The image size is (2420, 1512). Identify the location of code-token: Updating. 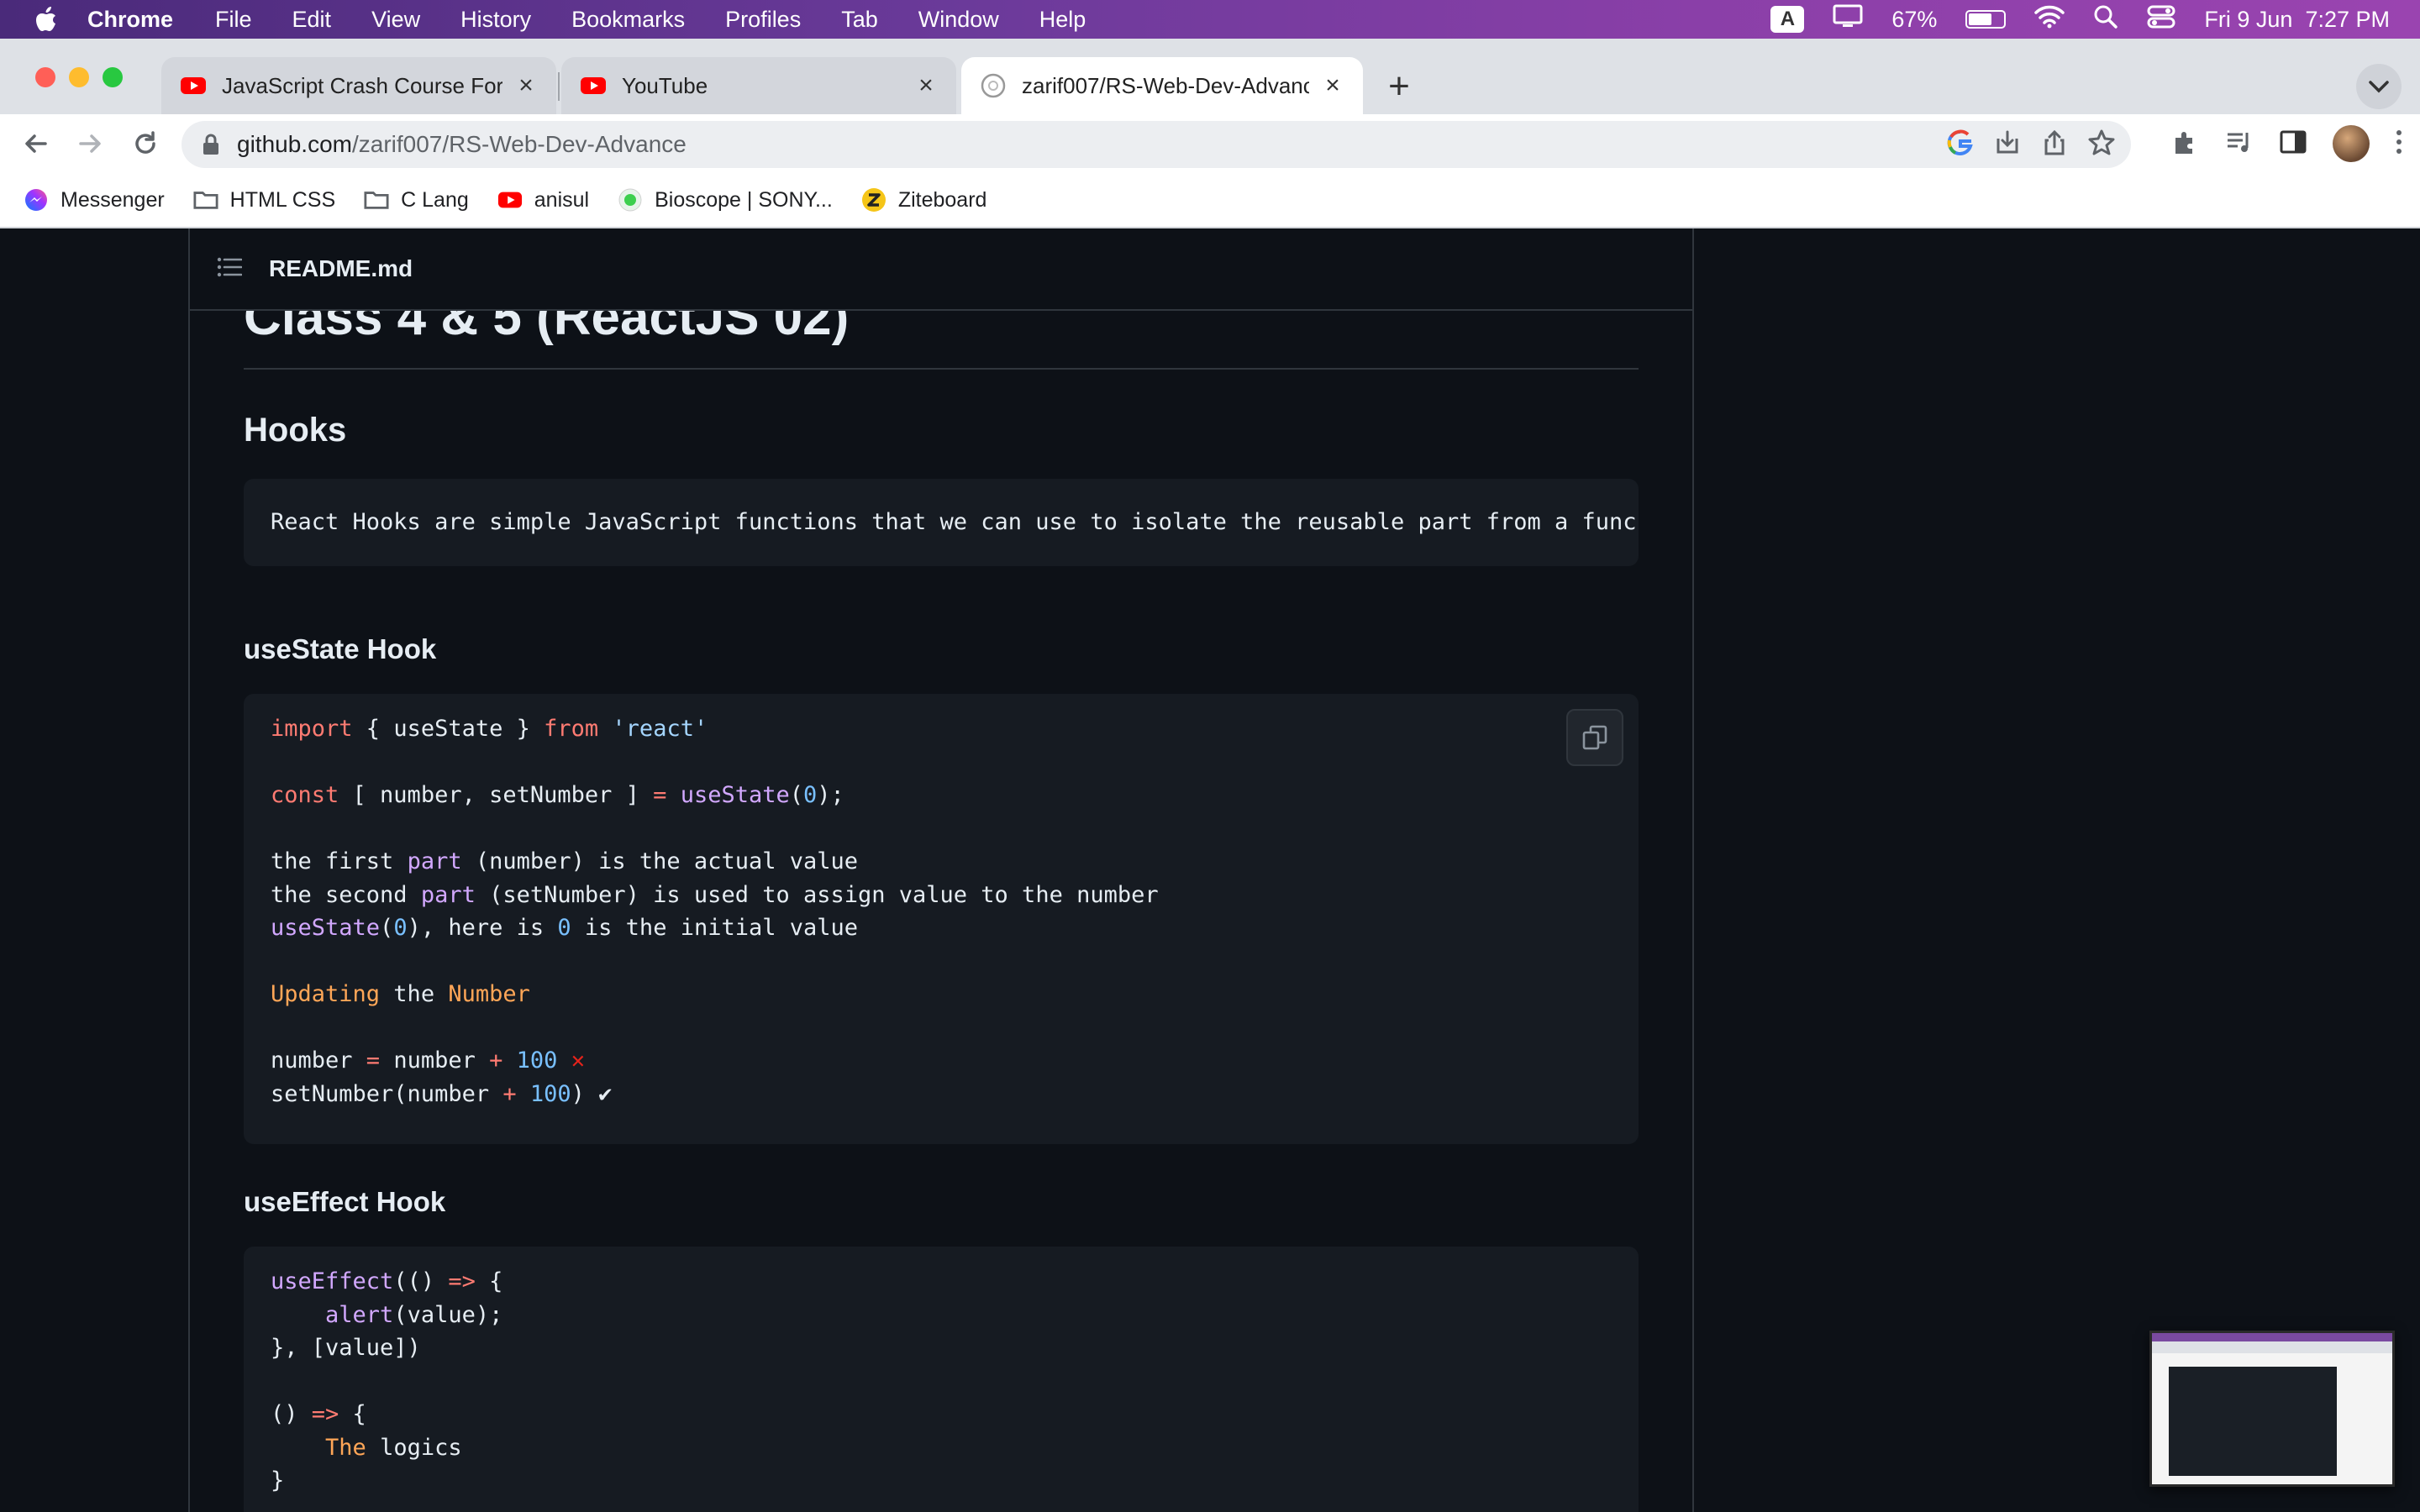
(326, 994).